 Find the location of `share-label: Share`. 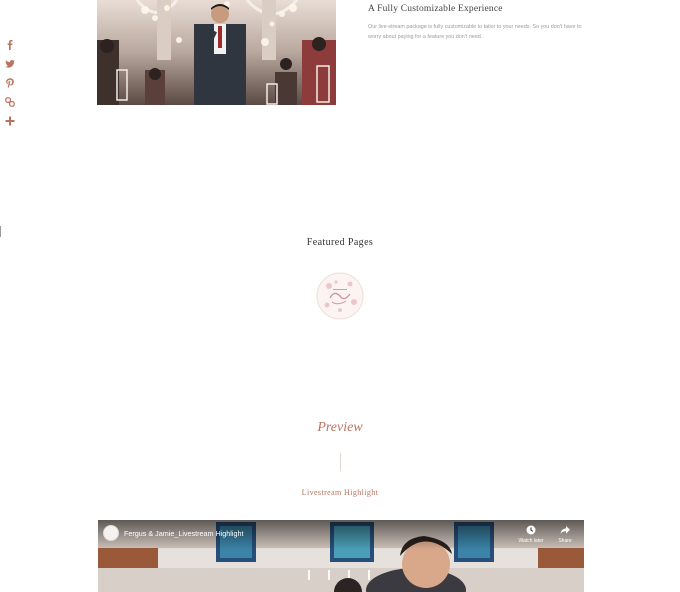

share-label: Share is located at coordinates (565, 541).